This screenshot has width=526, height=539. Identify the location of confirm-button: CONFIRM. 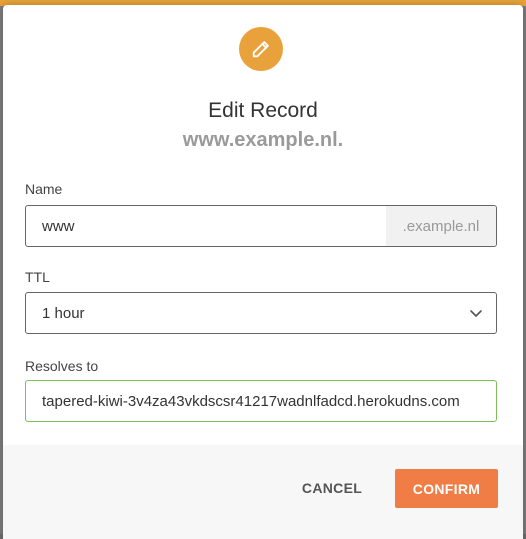
(446, 488).